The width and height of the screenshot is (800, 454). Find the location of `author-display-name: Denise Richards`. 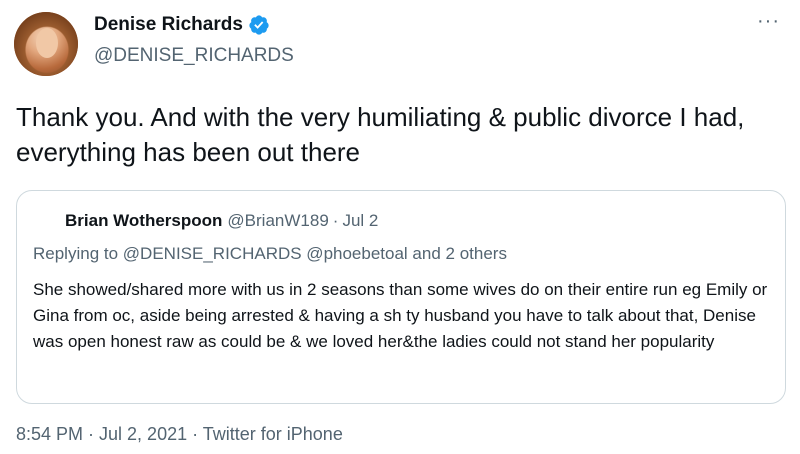

author-display-name: Denise Richards is located at coordinates (168, 25).